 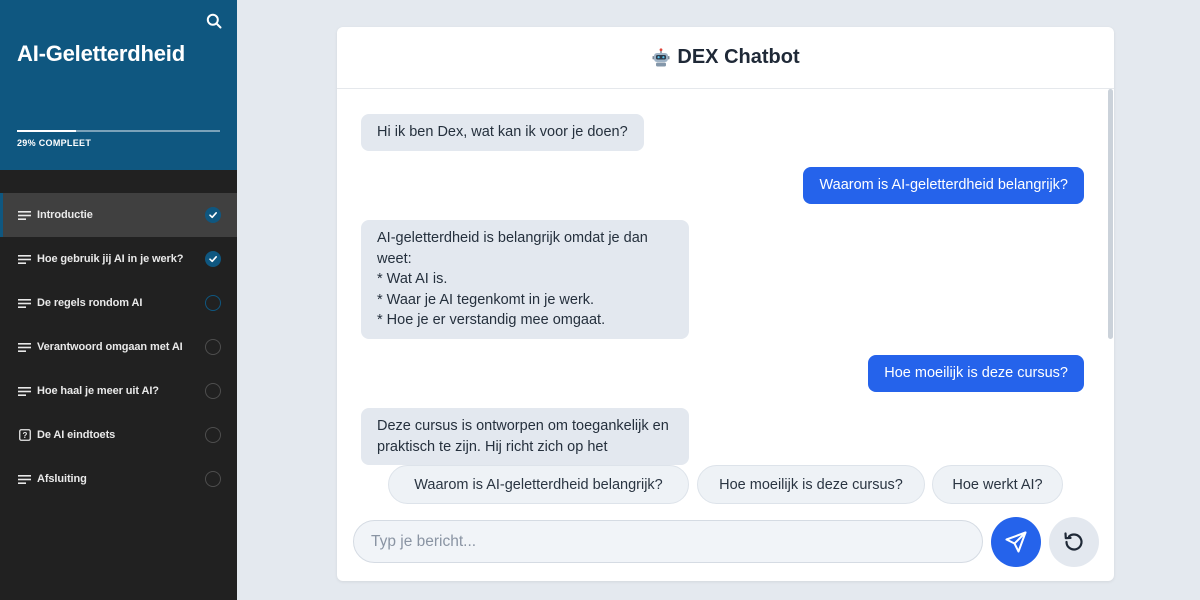 I want to click on send-button, so click(x=1016, y=542).